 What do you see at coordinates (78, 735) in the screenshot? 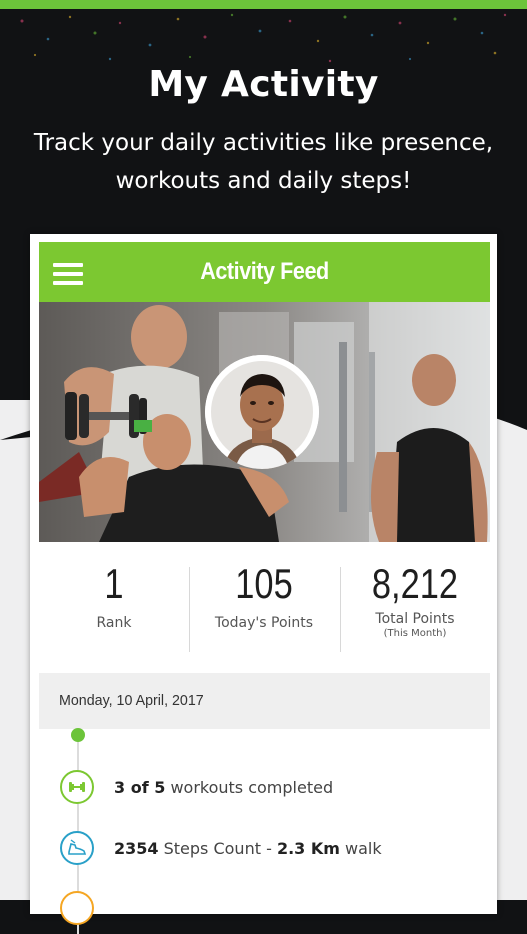
I see `timeline-dot` at bounding box center [78, 735].